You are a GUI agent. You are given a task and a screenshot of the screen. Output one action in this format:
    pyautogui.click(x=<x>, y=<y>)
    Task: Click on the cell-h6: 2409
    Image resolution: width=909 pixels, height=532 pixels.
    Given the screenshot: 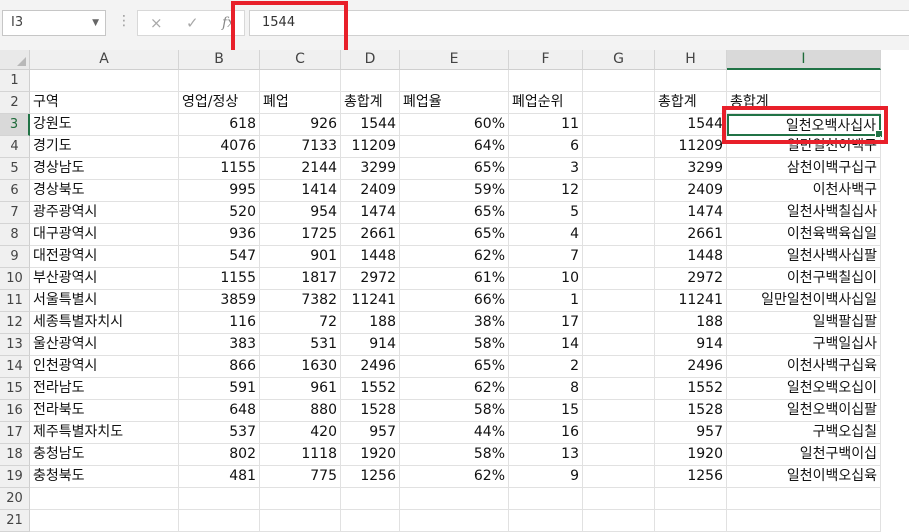 What is the action you would take?
    pyautogui.click(x=691, y=191)
    